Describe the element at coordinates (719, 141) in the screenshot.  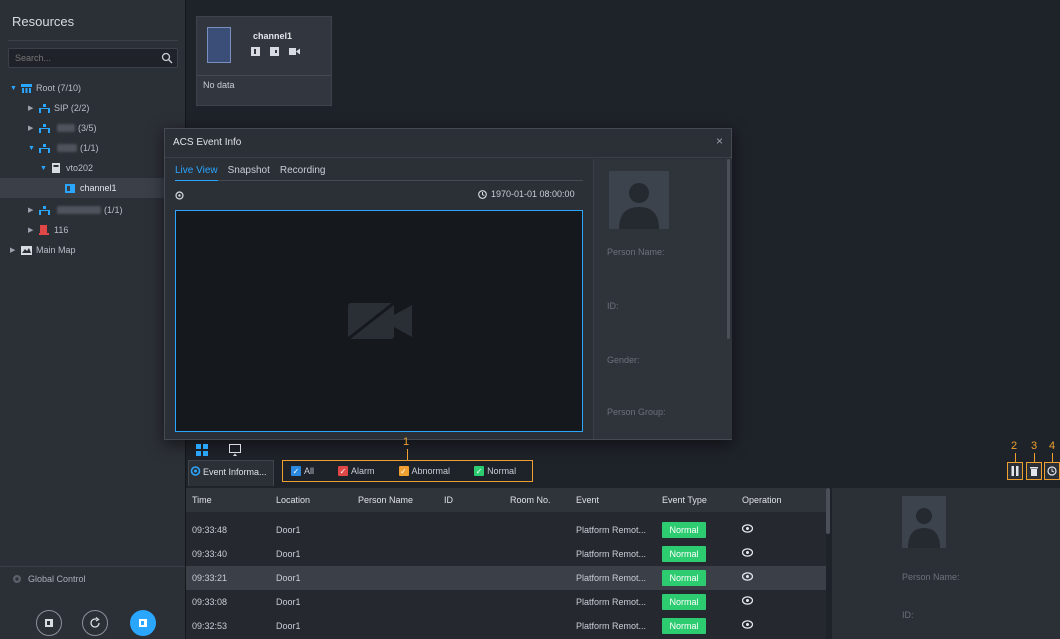
I see `close-icon: ×` at that location.